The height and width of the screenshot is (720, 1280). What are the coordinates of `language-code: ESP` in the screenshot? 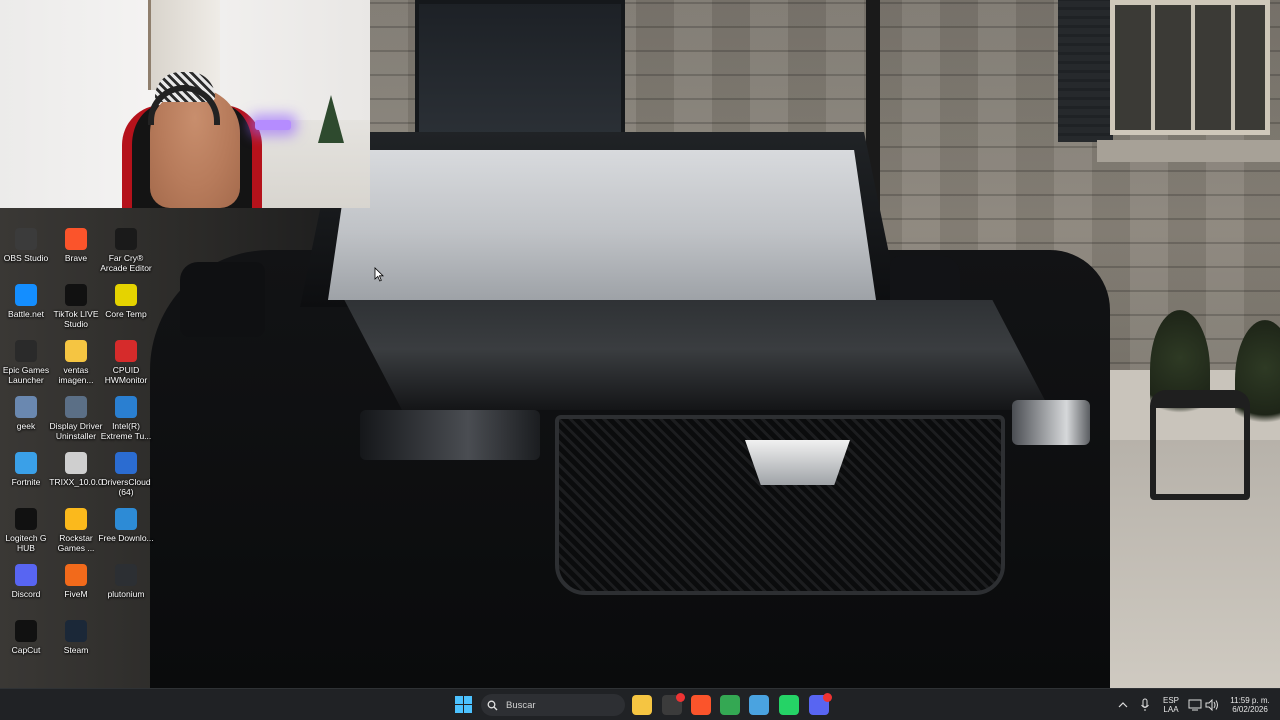 It's located at (1170, 700).